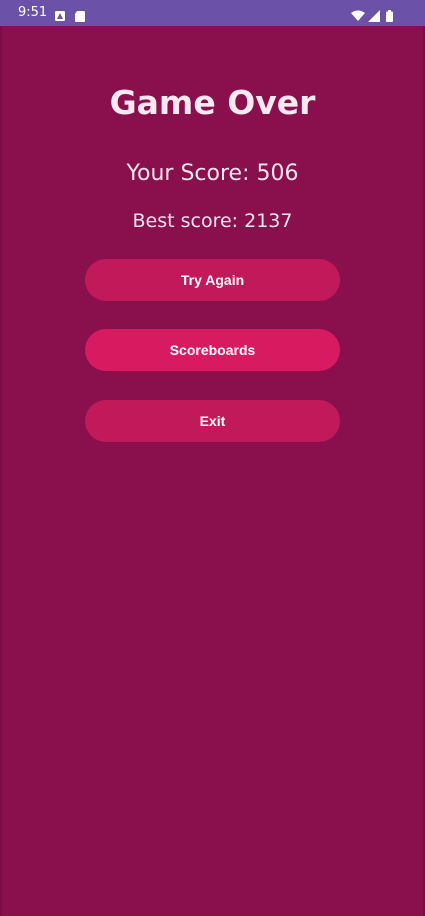  I want to click on wifi-icon, so click(358, 14).